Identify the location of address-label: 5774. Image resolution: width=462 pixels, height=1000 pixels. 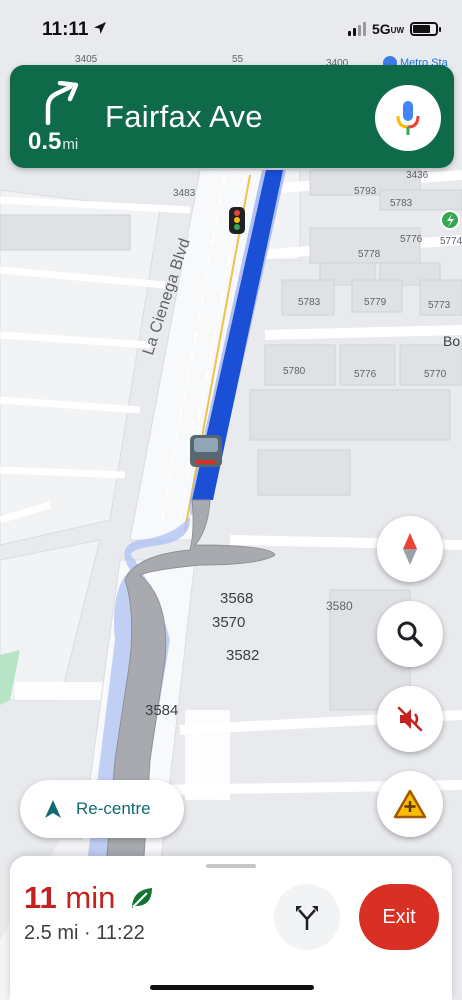
(451, 241).